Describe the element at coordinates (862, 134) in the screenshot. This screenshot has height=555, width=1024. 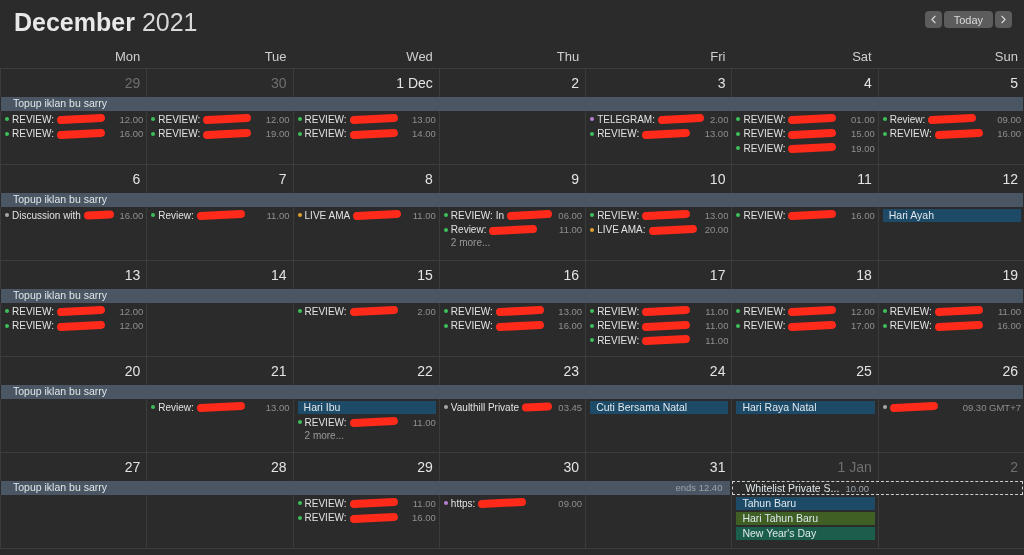
I see `event-time: 15.00` at that location.